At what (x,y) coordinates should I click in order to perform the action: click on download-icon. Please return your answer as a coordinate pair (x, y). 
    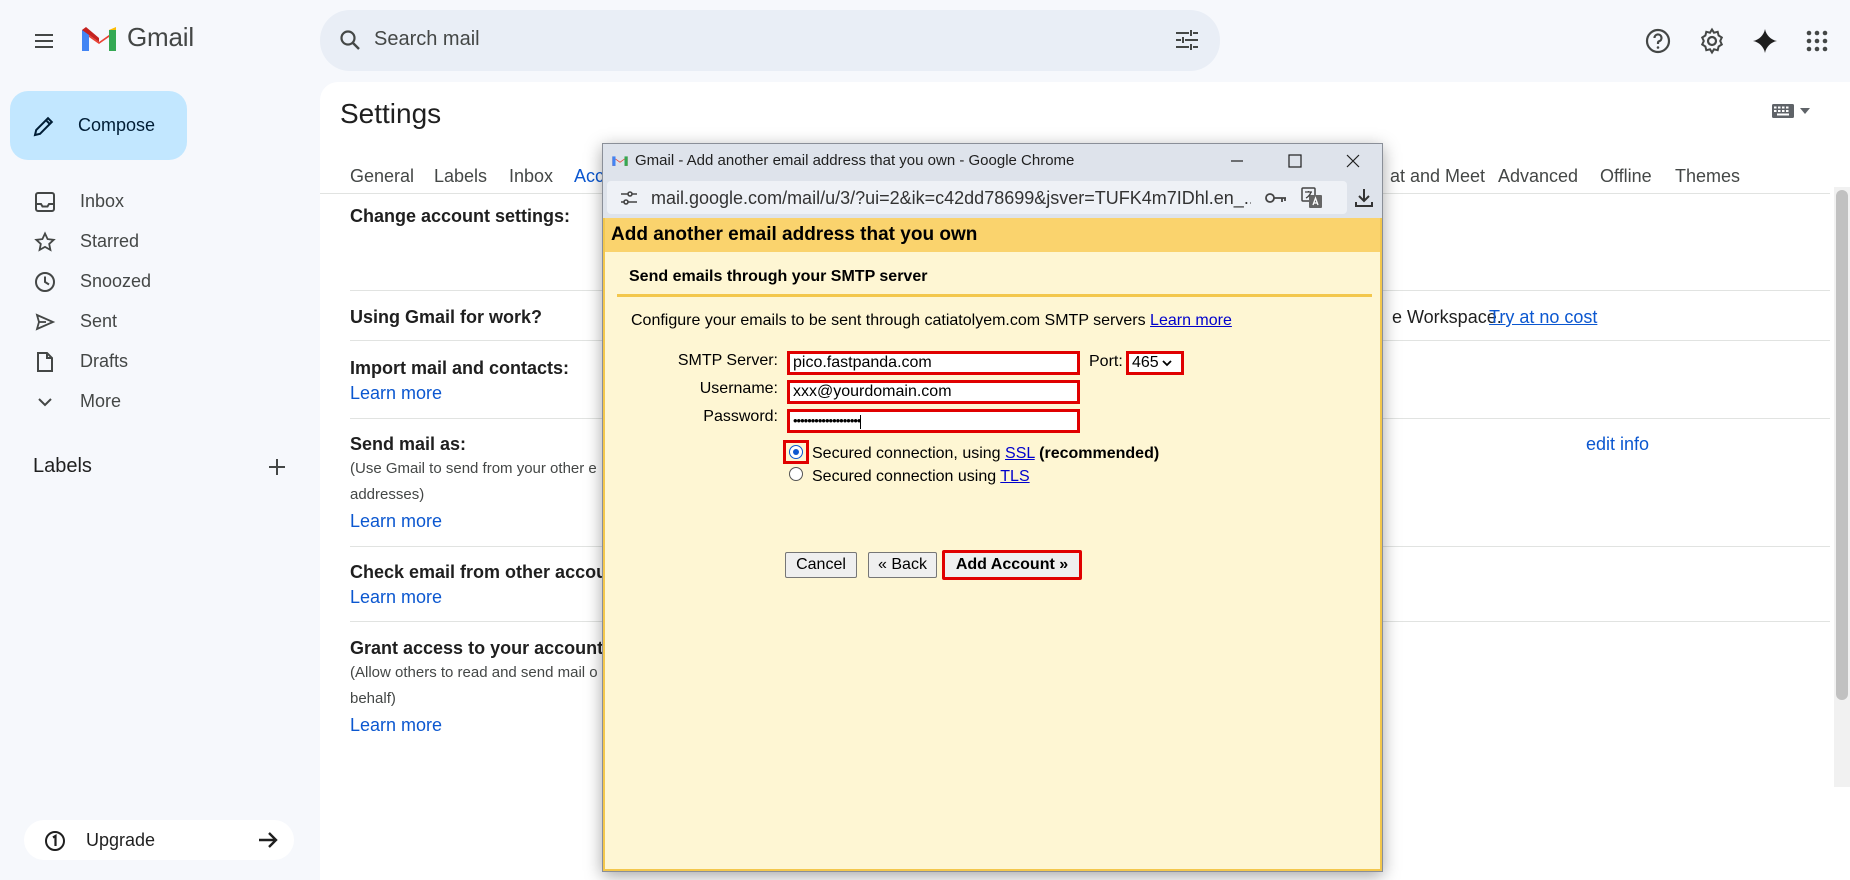
    Looking at the image, I should click on (1364, 198).